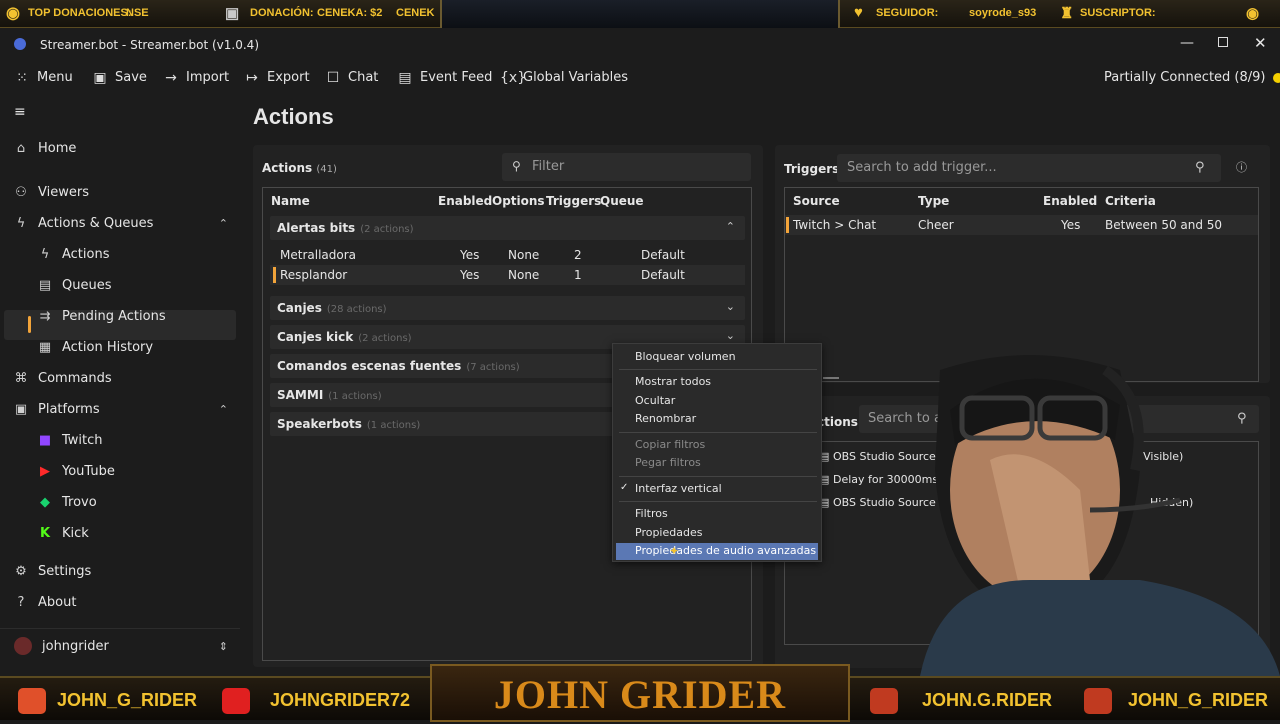 The height and width of the screenshot is (724, 1280). I want to click on follower-value: soyrode_s93, so click(1002, 13).